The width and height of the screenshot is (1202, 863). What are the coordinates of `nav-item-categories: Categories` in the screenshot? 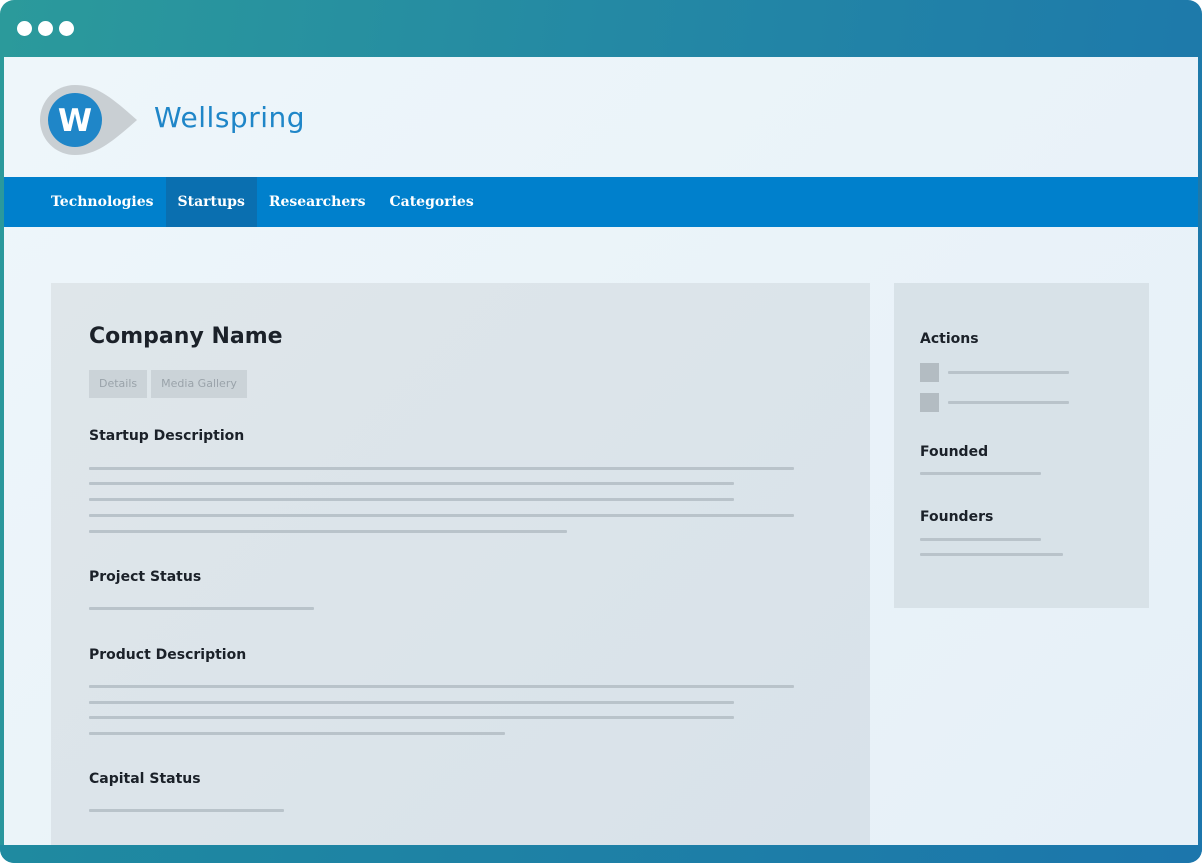 It's located at (432, 202).